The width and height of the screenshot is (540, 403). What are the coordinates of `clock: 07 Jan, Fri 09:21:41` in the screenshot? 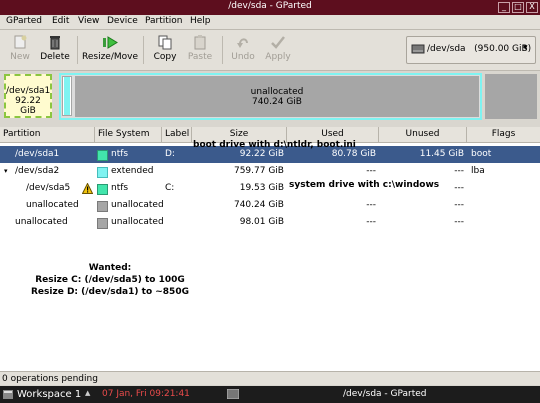 It's located at (146, 394).